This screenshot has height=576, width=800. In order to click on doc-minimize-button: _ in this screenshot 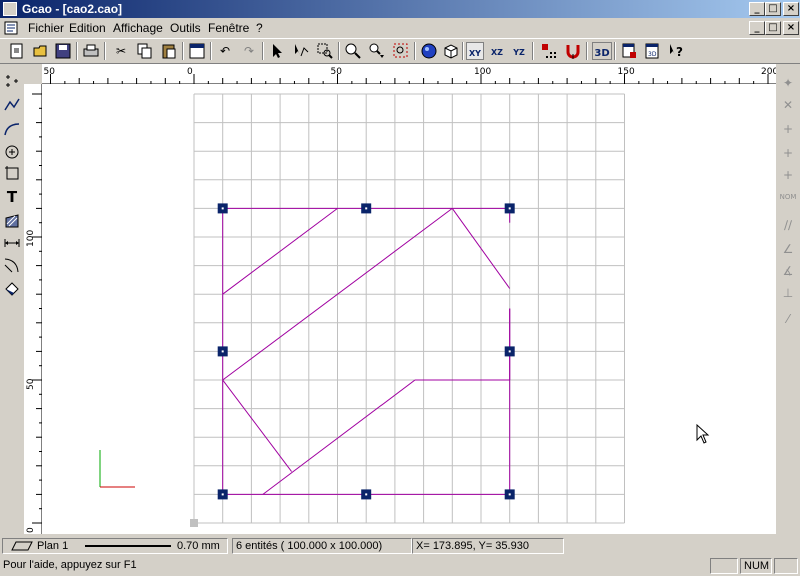, I will do `click(757, 28)`.